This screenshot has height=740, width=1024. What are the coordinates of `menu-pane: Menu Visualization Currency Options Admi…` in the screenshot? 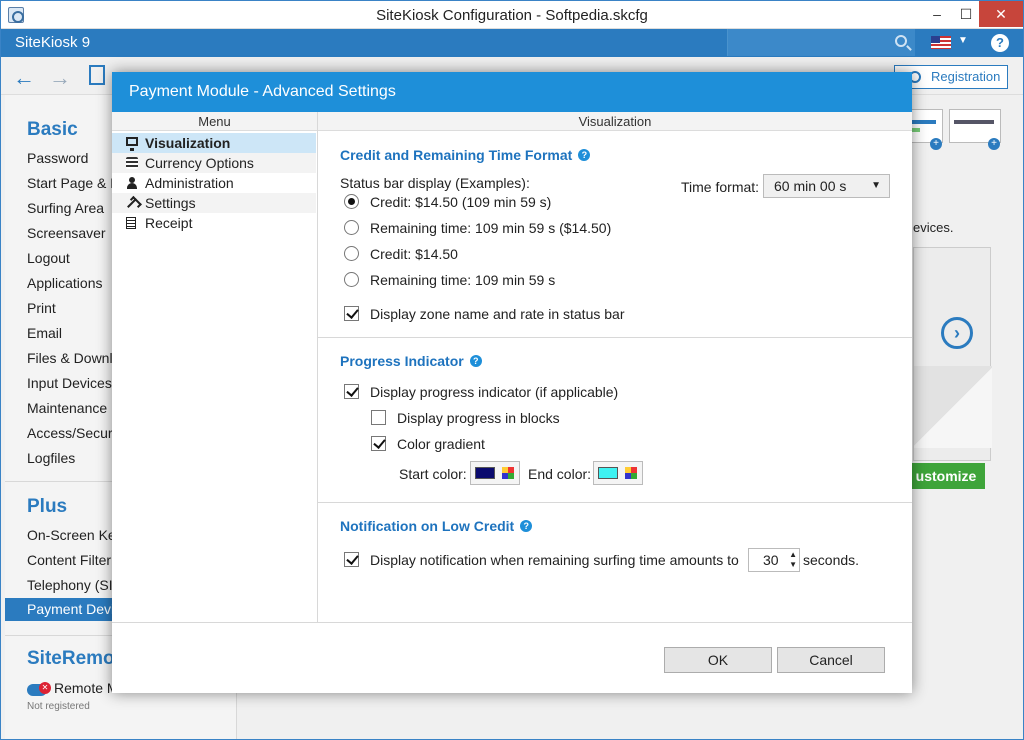 It's located at (215, 367).